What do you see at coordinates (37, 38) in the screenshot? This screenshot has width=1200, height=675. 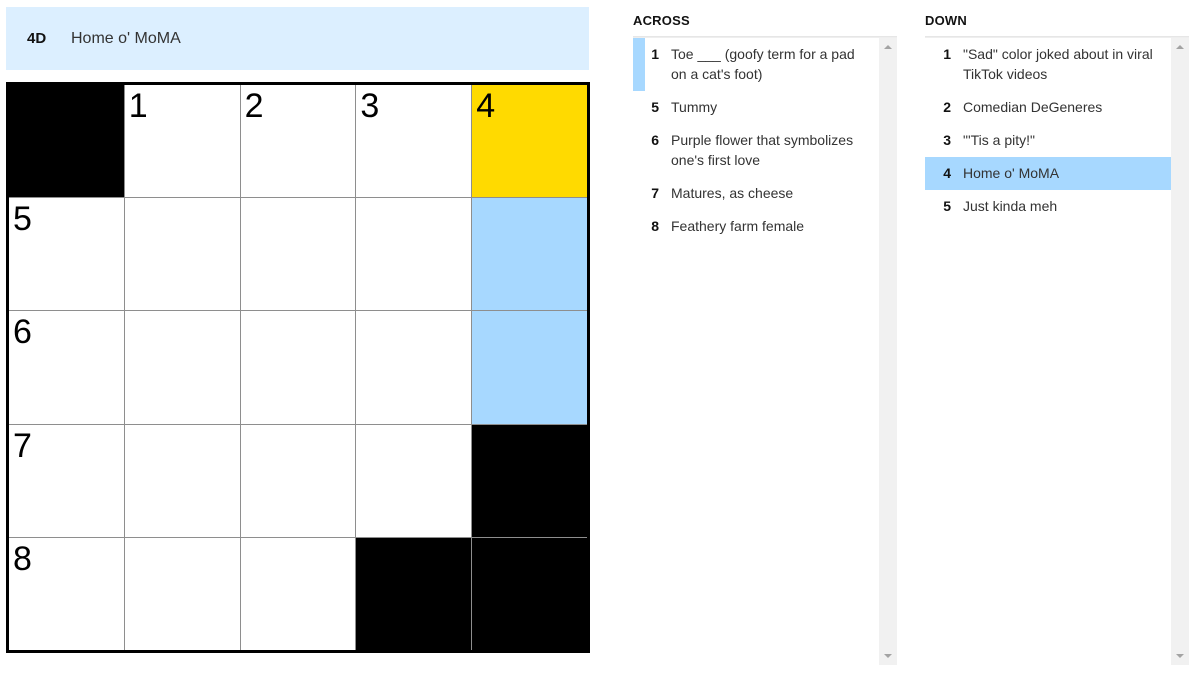 I see `current-clue-label: 4D` at bounding box center [37, 38].